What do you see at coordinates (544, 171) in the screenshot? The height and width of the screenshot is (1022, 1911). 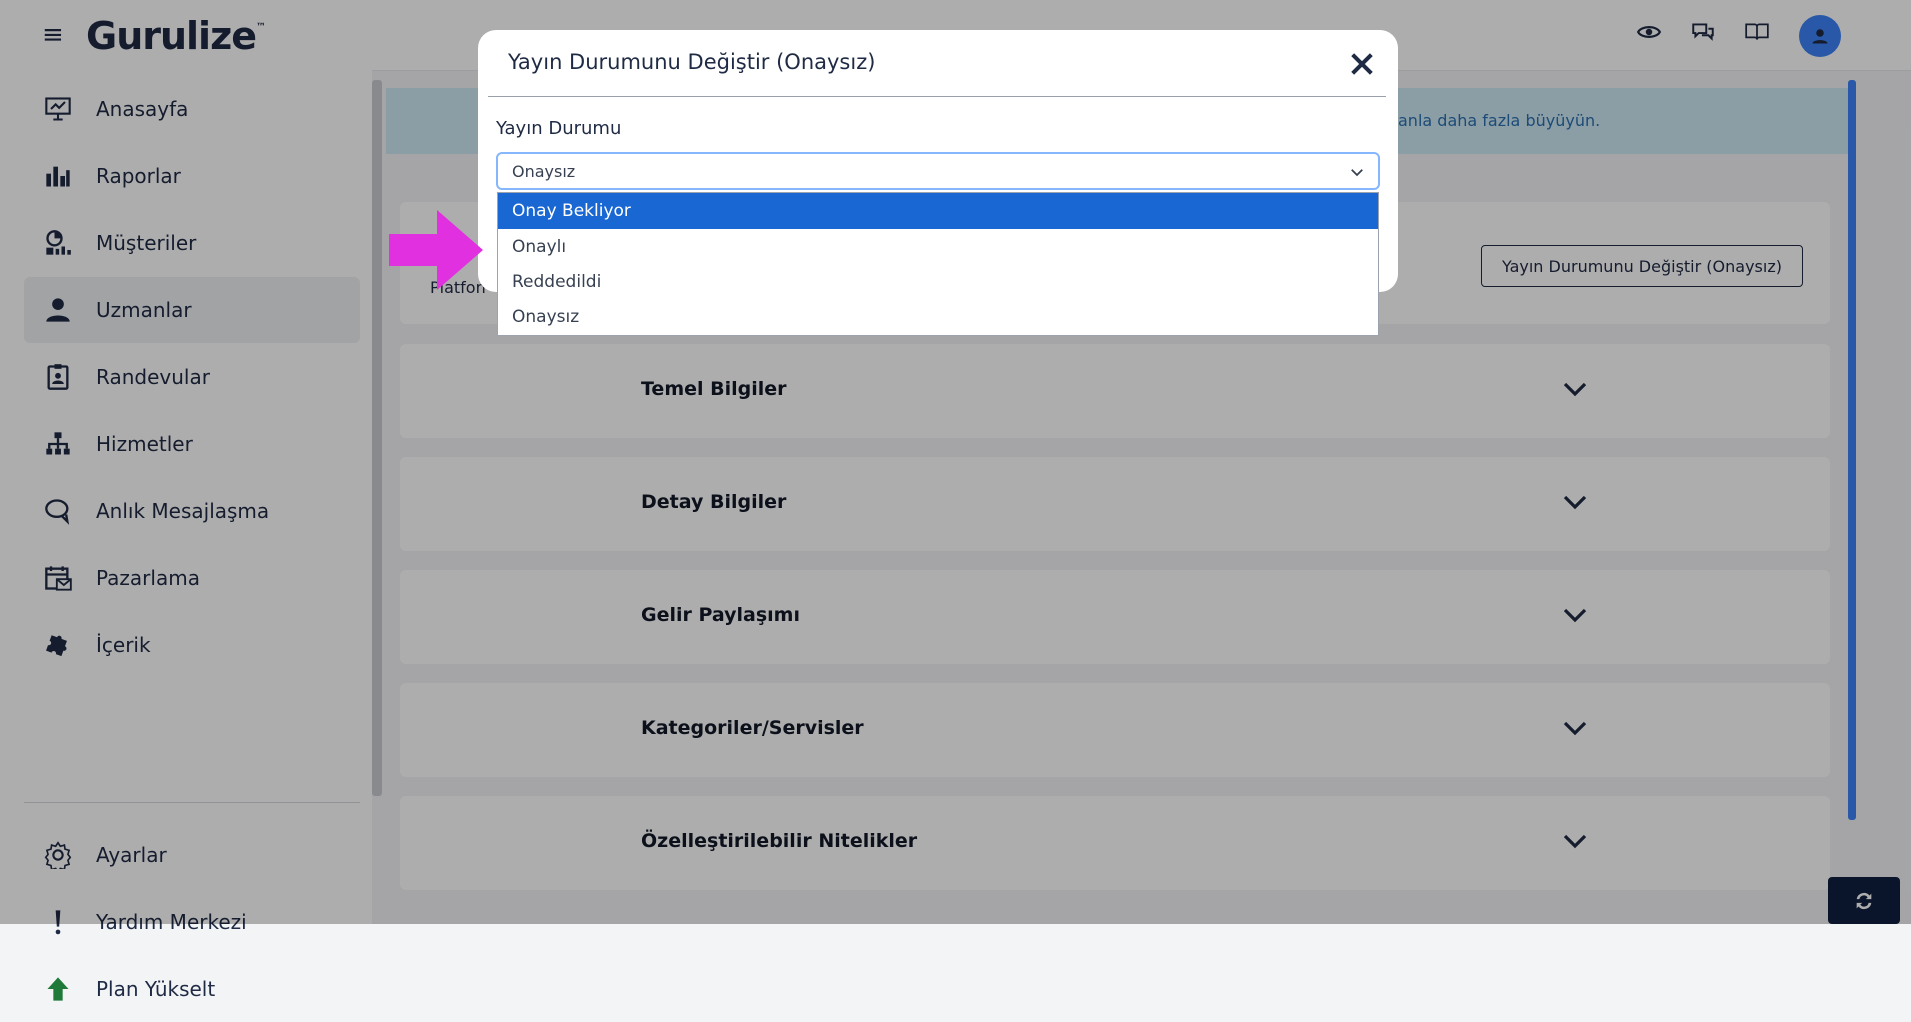 I see `select-value: Onaysız` at bounding box center [544, 171].